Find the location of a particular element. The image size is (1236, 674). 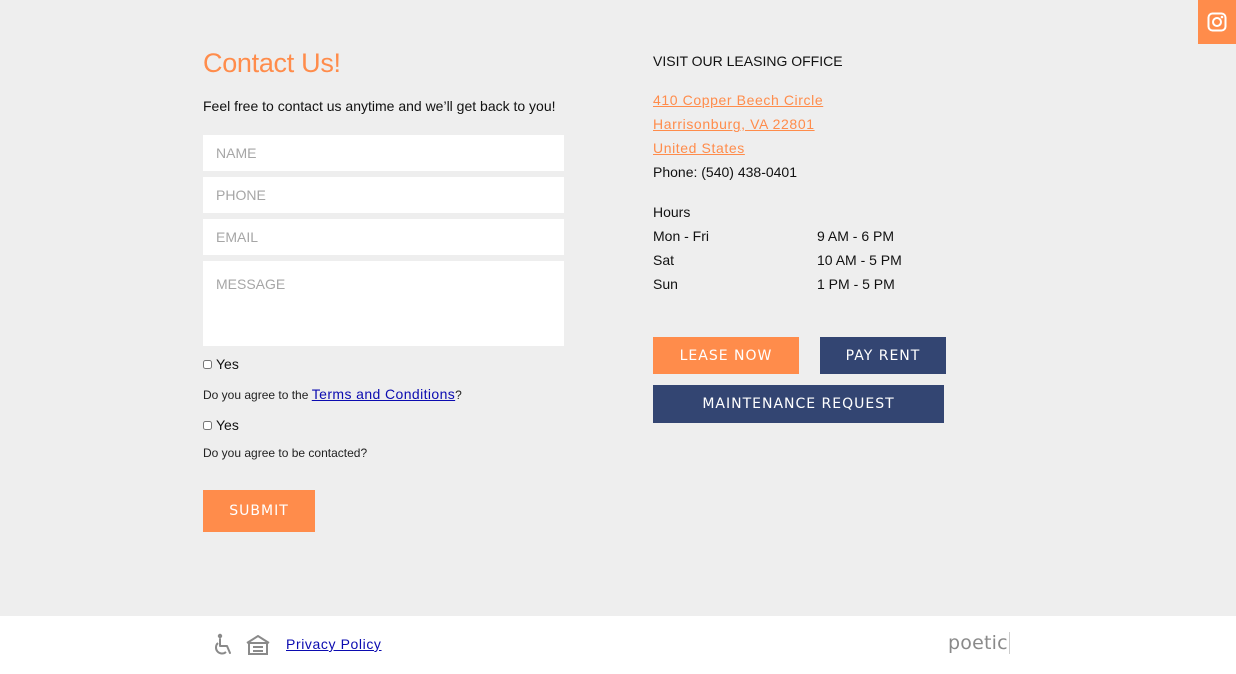

hours-day: Sat is located at coordinates (664, 260).